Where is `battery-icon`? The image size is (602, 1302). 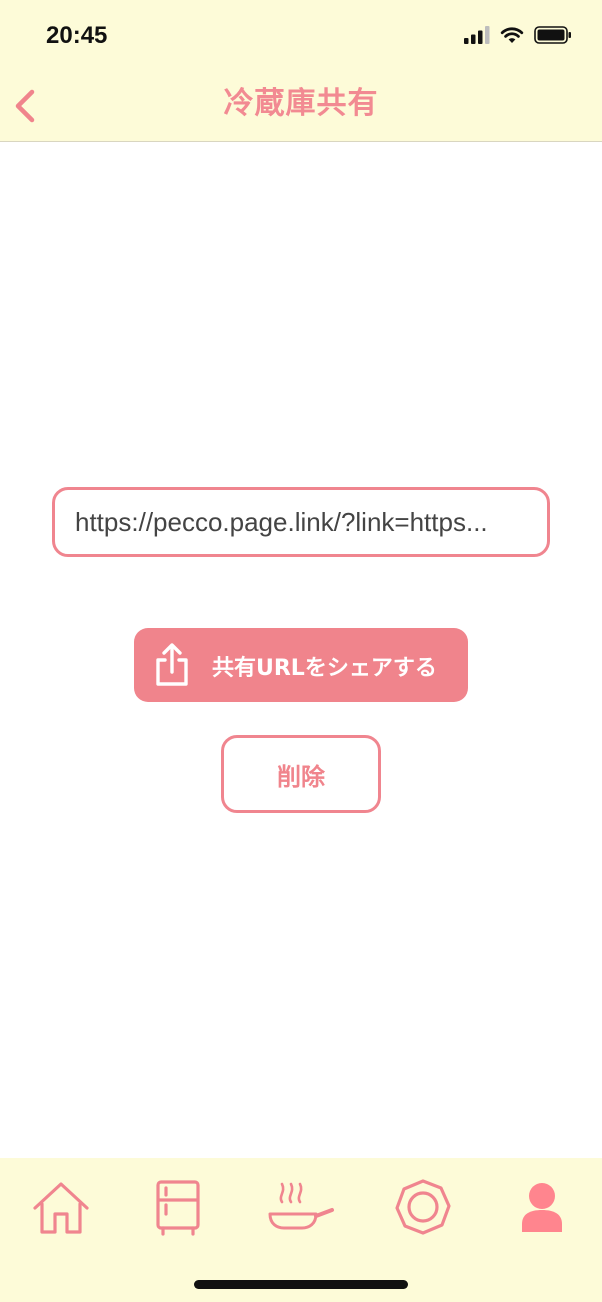 battery-icon is located at coordinates (552, 35).